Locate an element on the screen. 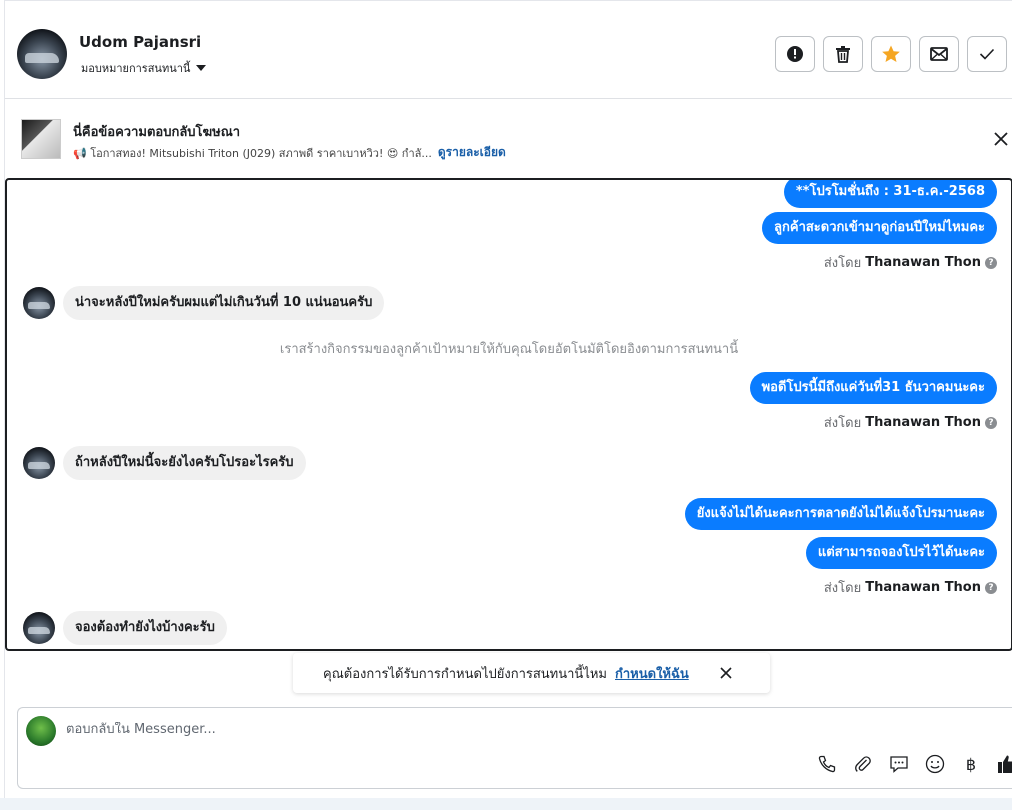  star-button is located at coordinates (891, 54).